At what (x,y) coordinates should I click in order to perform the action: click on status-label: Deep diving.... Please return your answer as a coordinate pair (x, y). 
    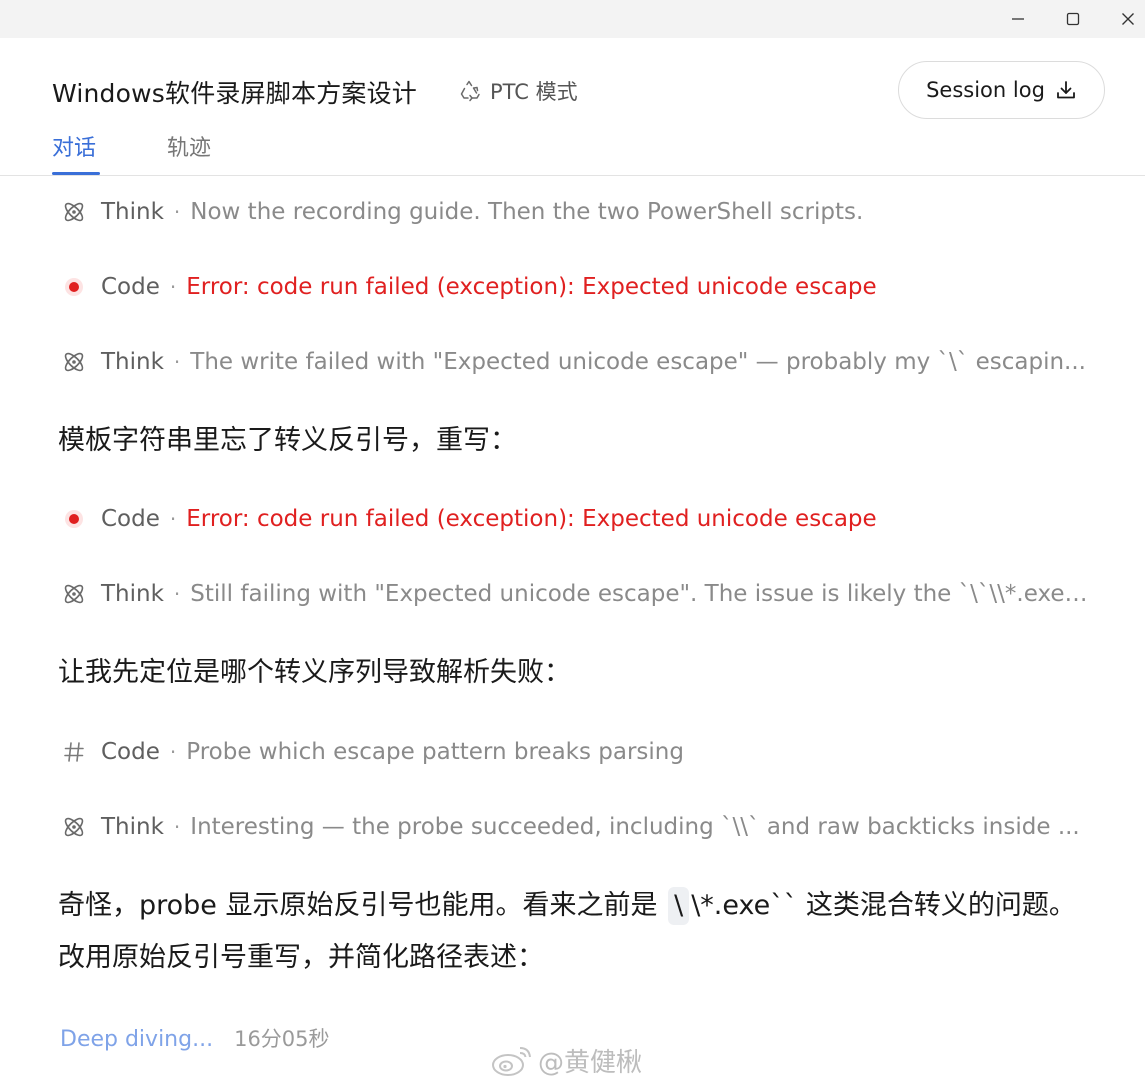
    Looking at the image, I should click on (137, 1039).